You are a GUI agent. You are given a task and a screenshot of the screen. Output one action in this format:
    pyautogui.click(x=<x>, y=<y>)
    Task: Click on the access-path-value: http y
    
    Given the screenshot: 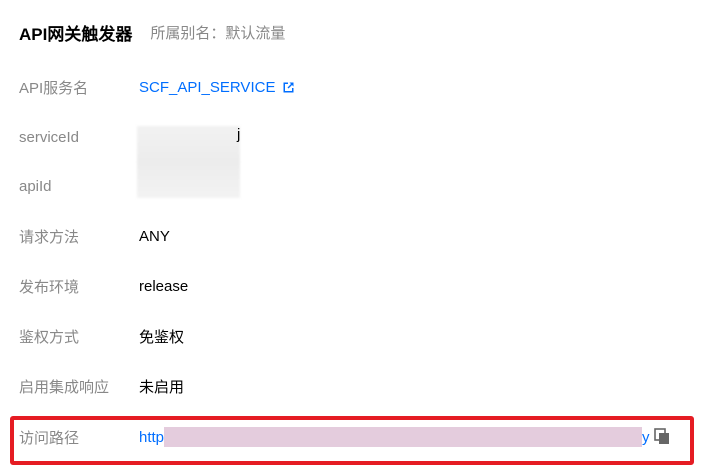 What is the action you would take?
    pyautogui.click(x=394, y=437)
    